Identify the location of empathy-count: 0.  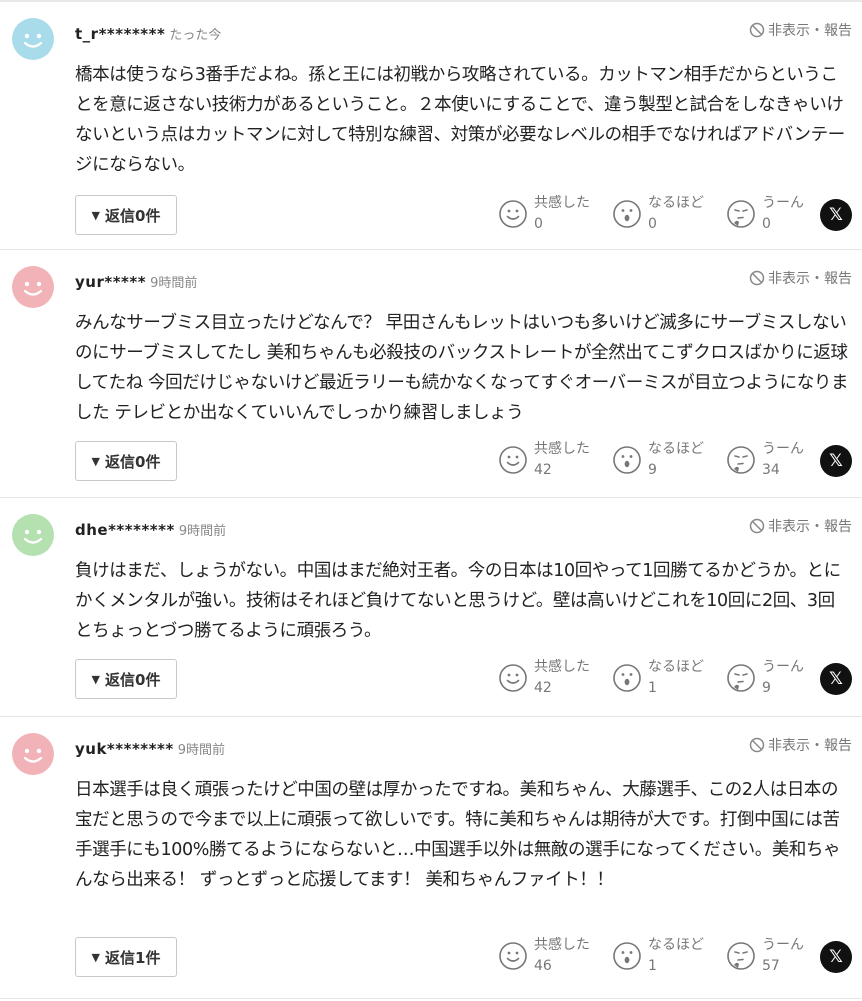
(538, 224).